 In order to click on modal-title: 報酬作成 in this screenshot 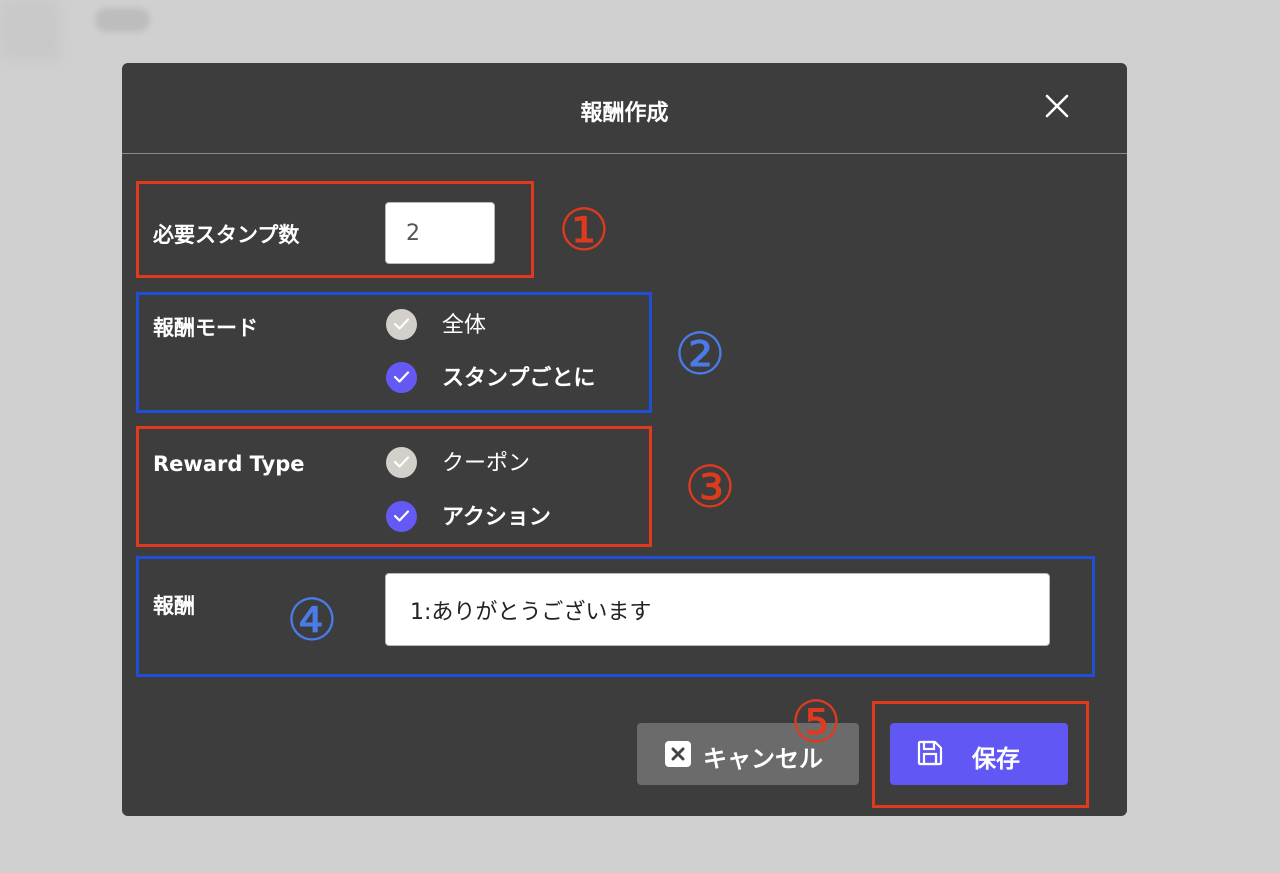, I will do `click(624, 113)`.